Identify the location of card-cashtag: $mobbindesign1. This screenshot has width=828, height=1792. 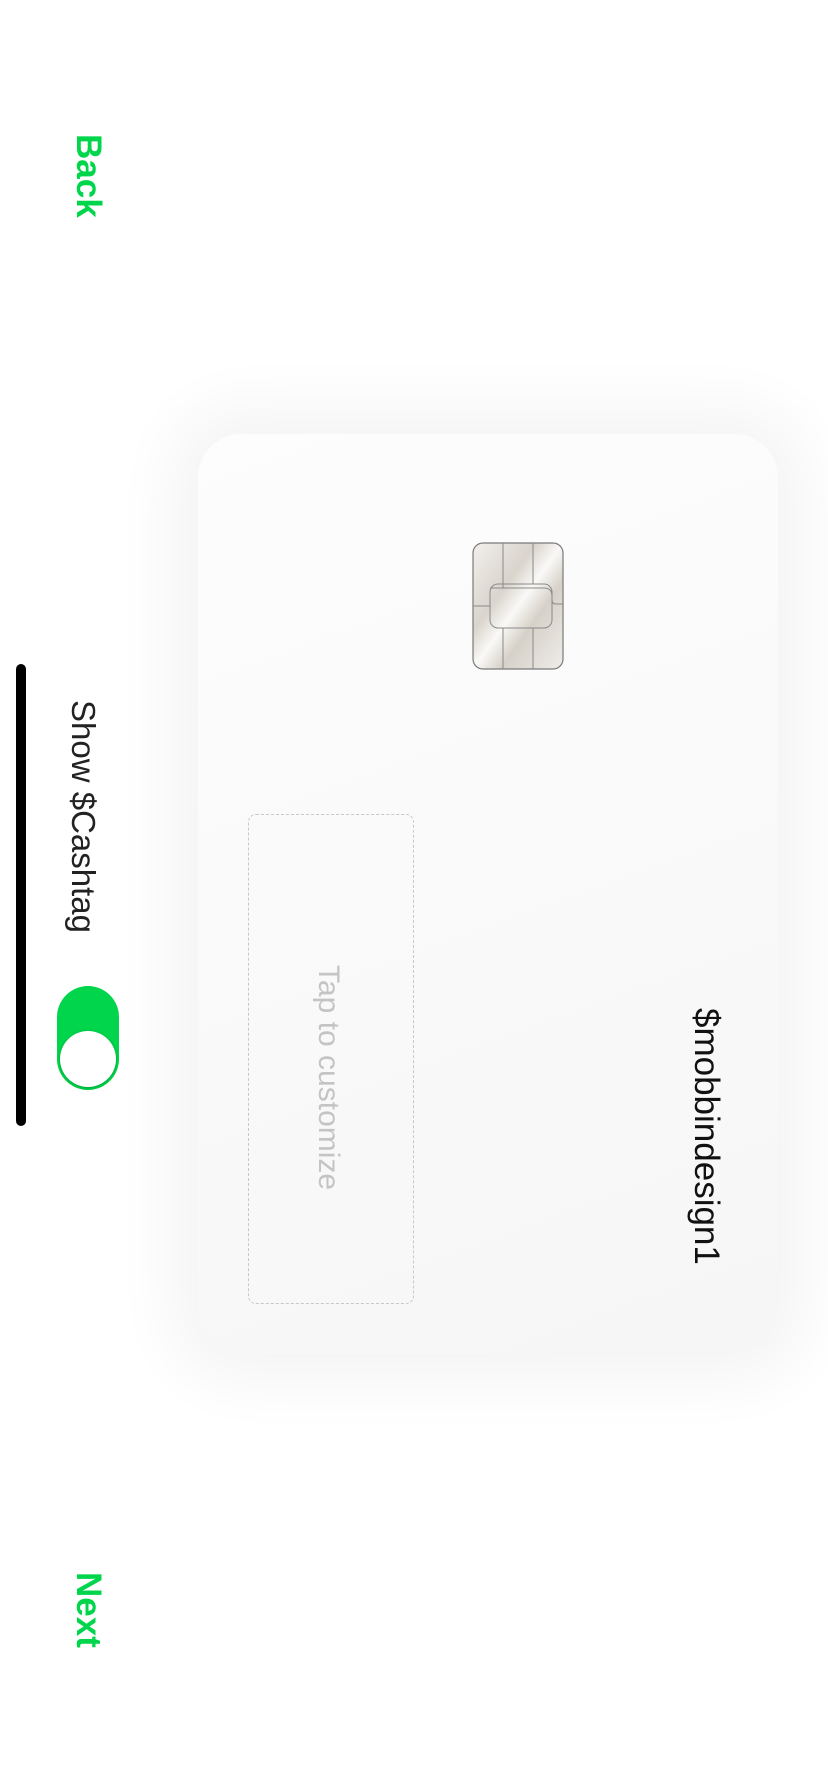
(706, 1136).